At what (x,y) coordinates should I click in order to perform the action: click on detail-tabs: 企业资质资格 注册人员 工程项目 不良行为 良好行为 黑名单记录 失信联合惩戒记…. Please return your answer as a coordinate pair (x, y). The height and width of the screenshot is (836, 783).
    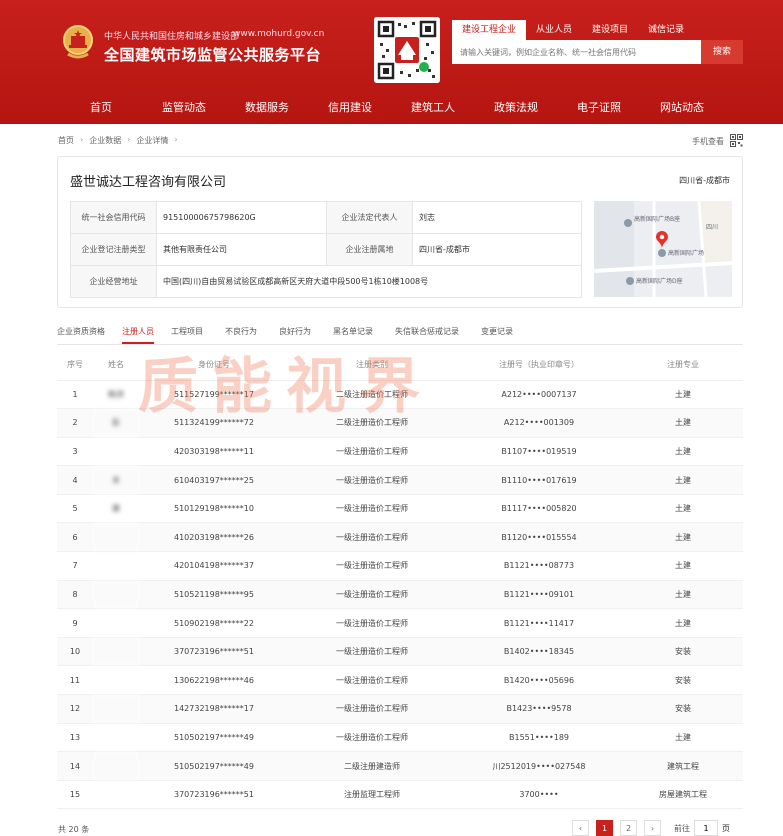
    Looking at the image, I should click on (400, 334).